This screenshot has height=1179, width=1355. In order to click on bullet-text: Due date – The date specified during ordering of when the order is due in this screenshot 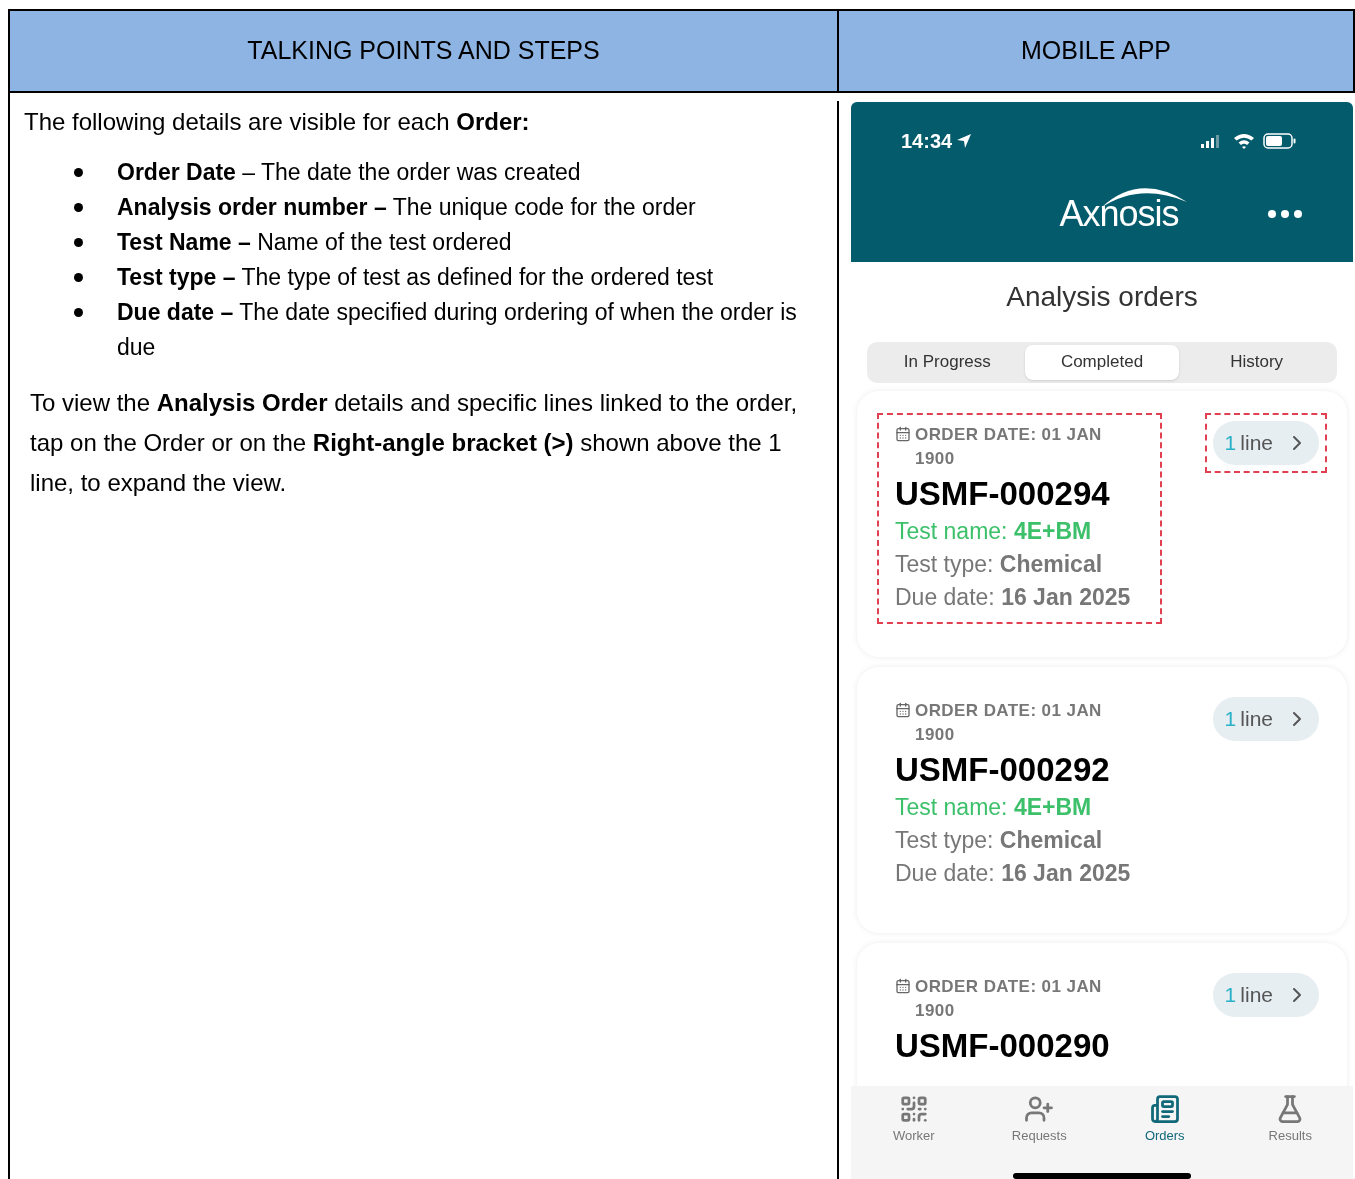, I will do `click(457, 329)`.